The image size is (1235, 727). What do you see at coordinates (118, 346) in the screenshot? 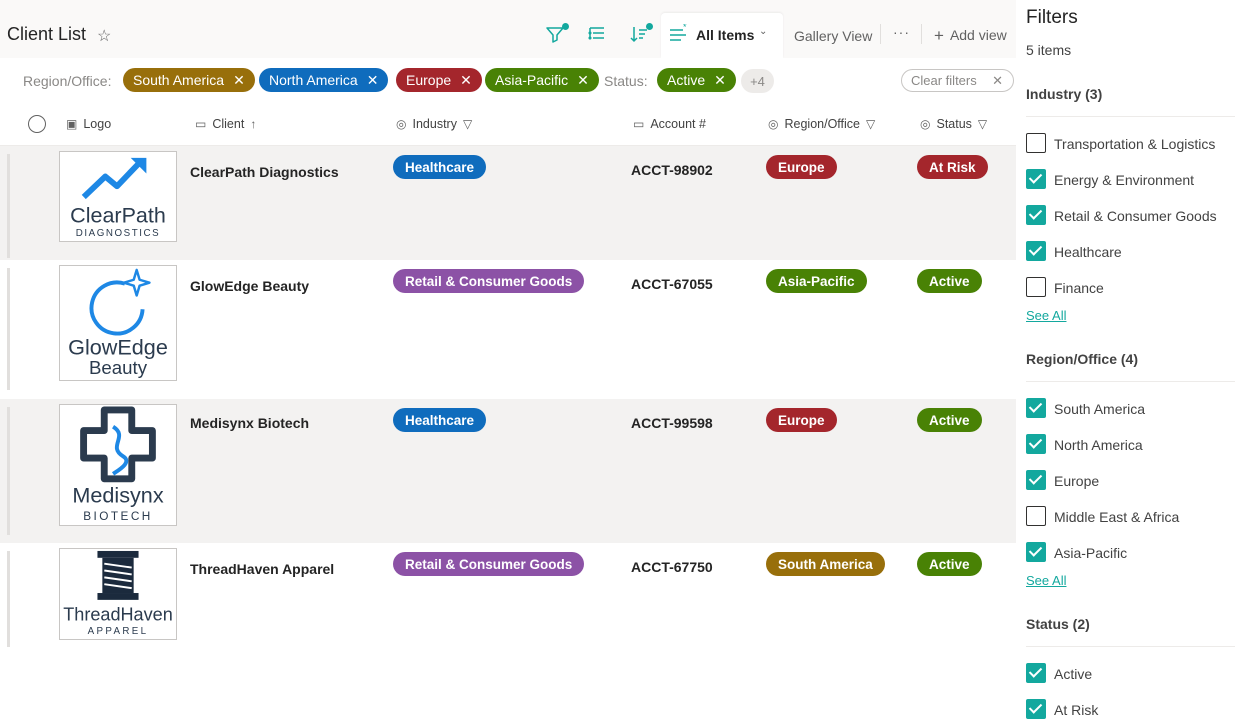
I see `svg-text: GlowEdge` at bounding box center [118, 346].